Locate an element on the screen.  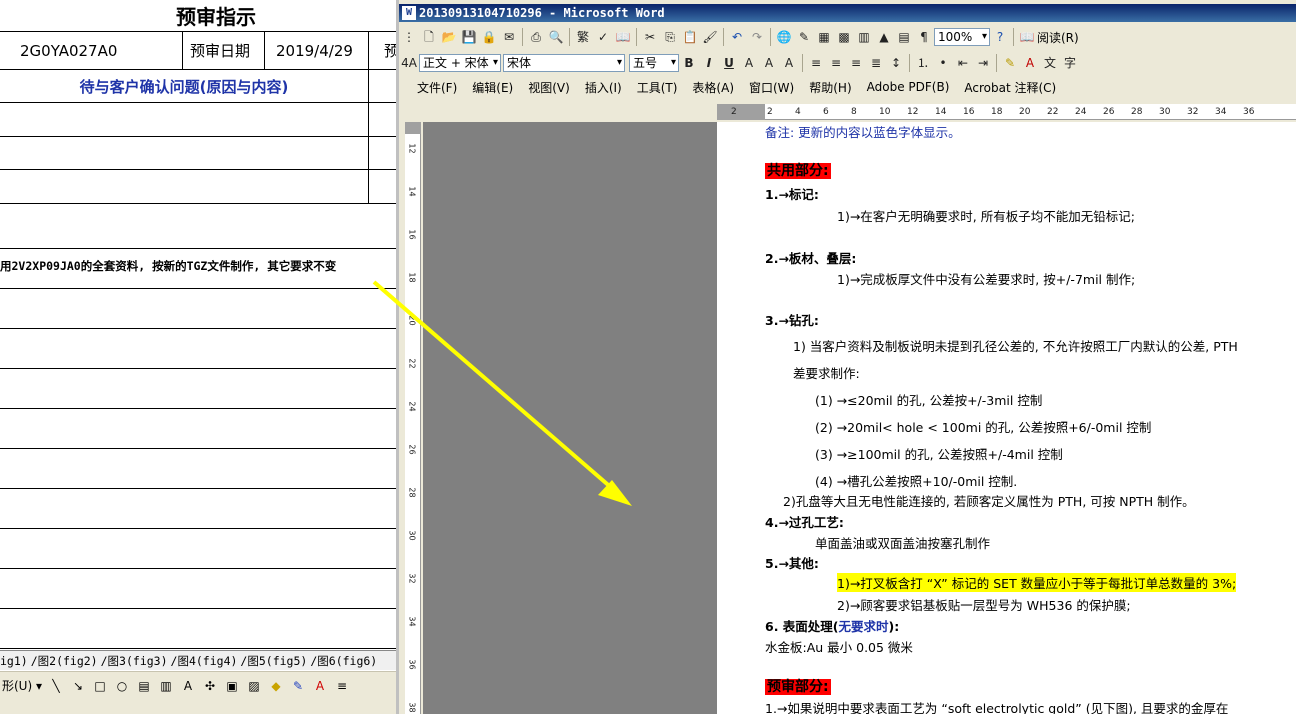
picture-icon: ▨ is located at coordinates (254, 686).